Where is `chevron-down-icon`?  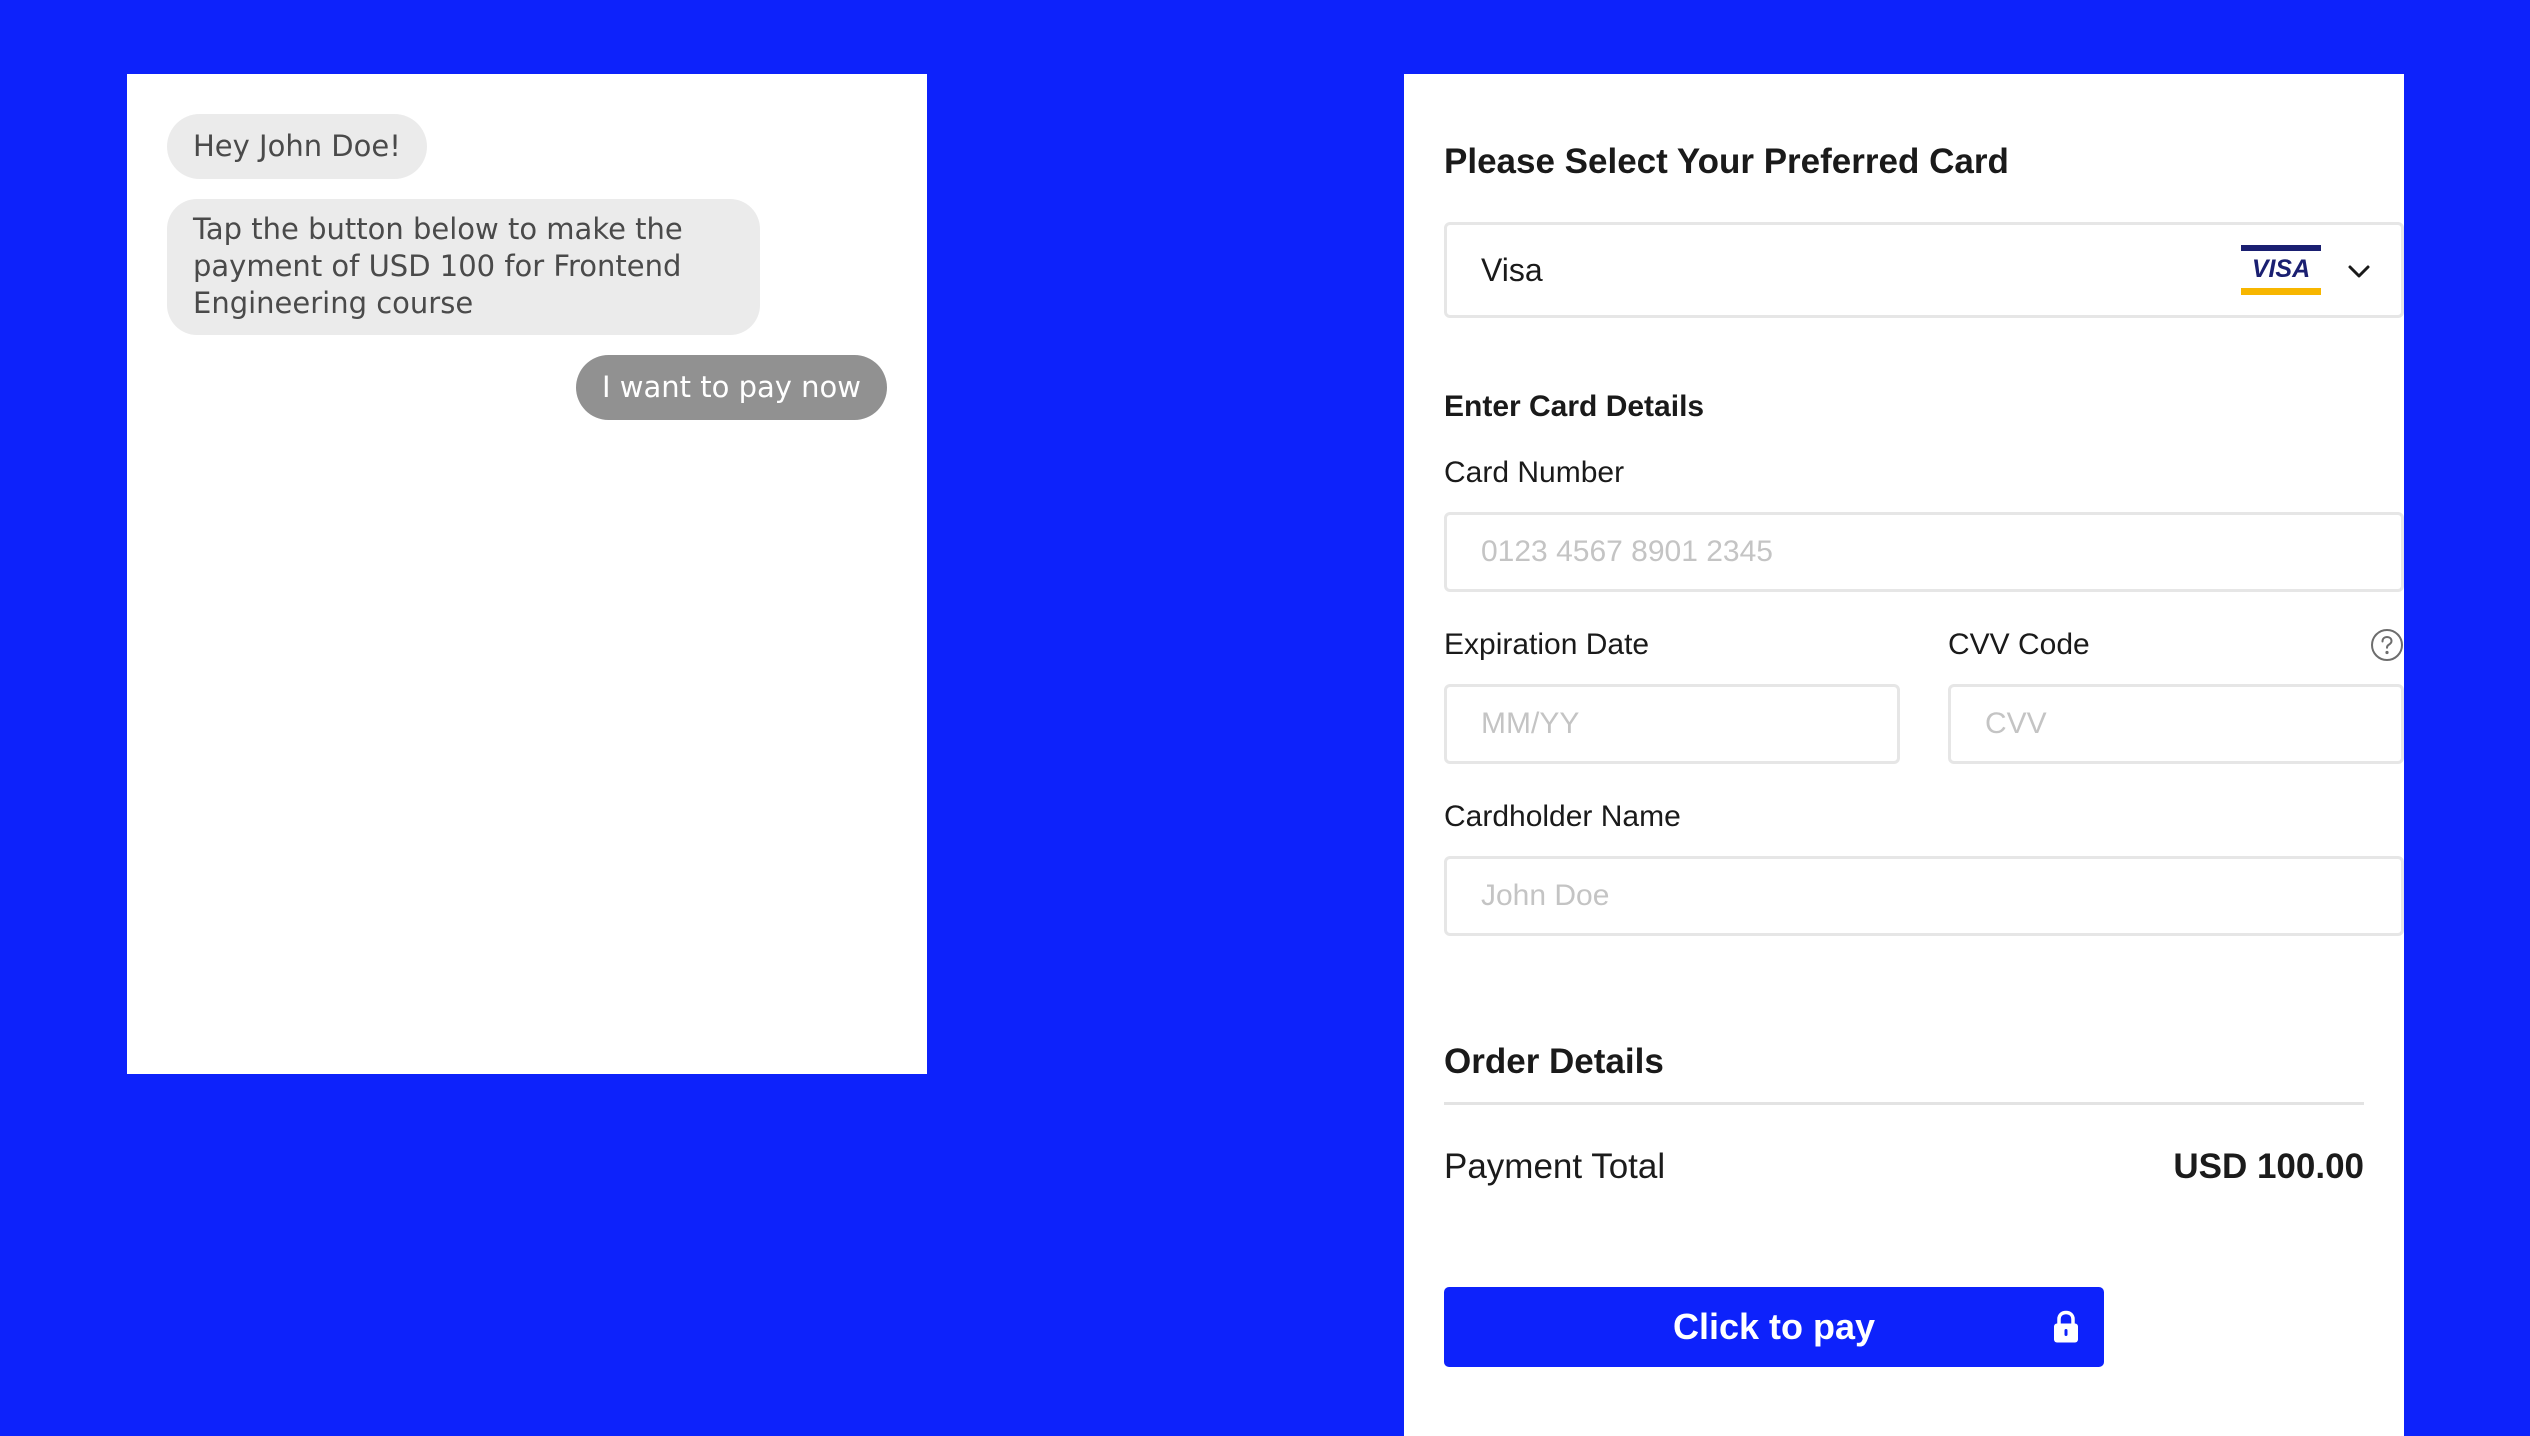 chevron-down-icon is located at coordinates (2359, 271).